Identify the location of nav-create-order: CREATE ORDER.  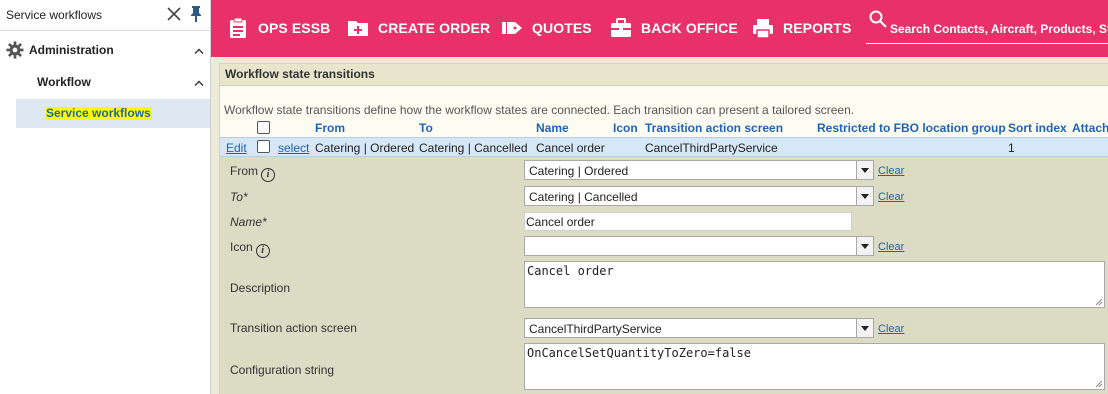
(418, 28).